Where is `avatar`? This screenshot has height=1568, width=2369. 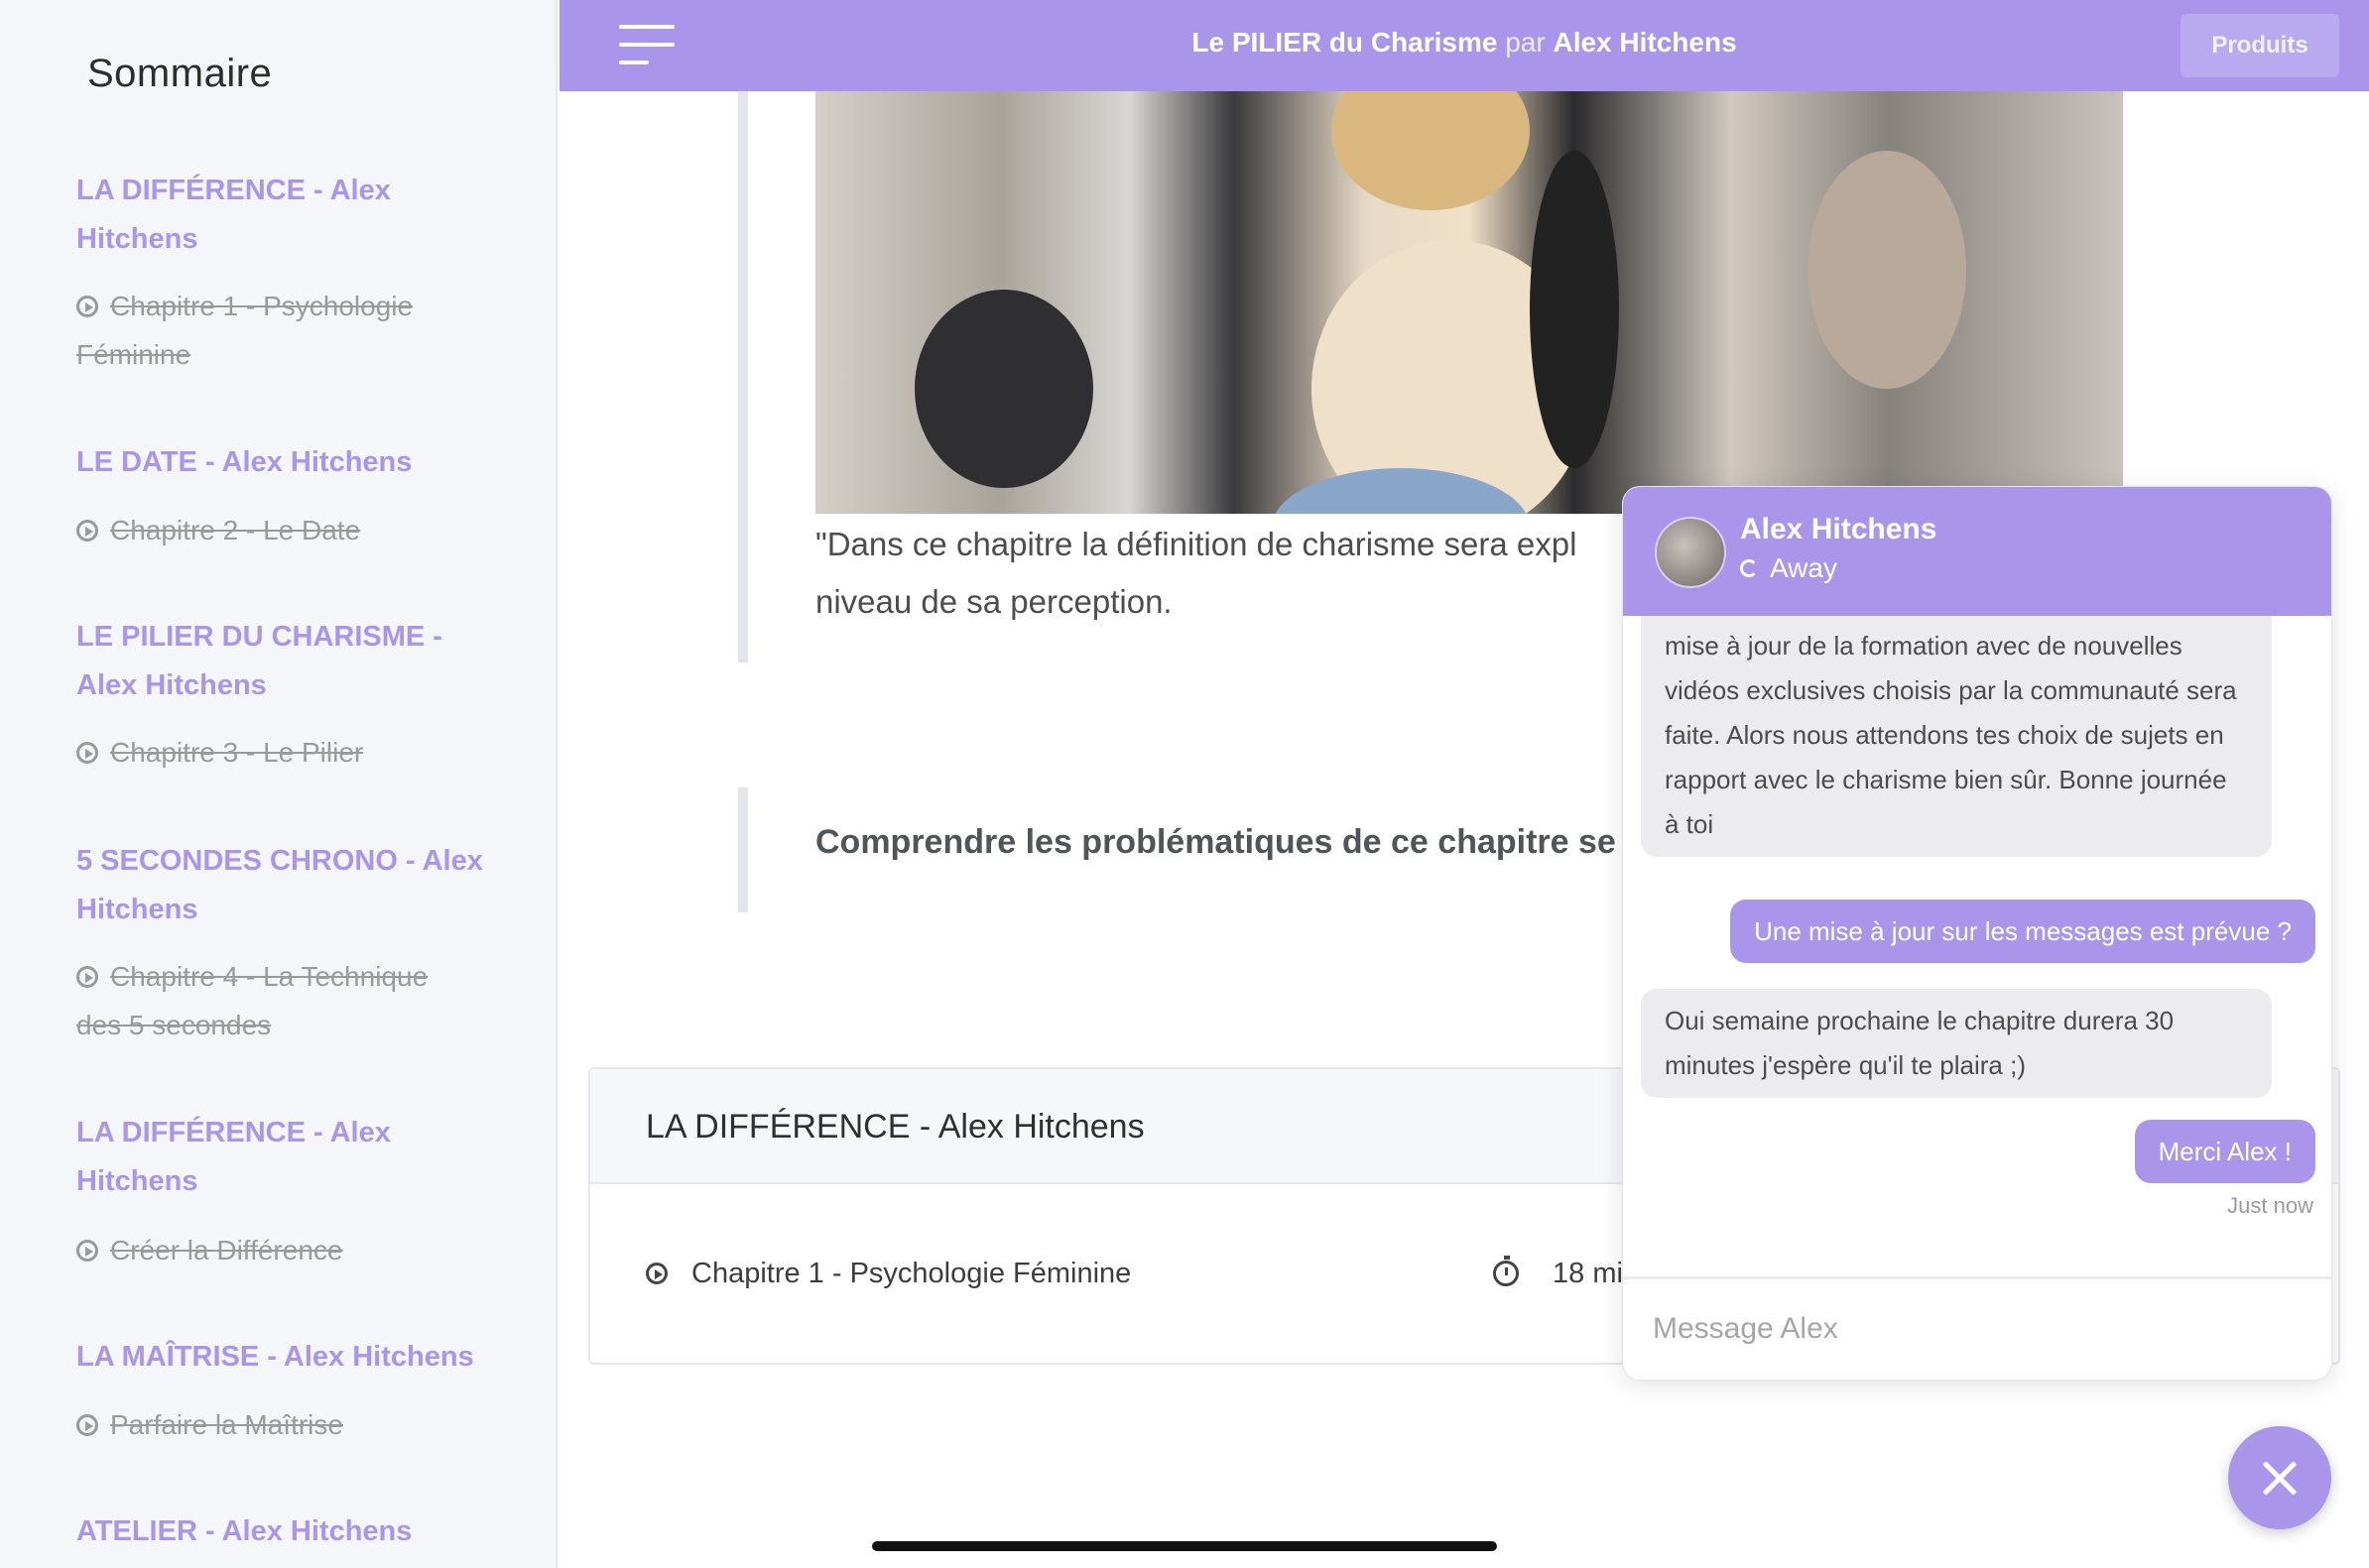
avatar is located at coordinates (1690, 552).